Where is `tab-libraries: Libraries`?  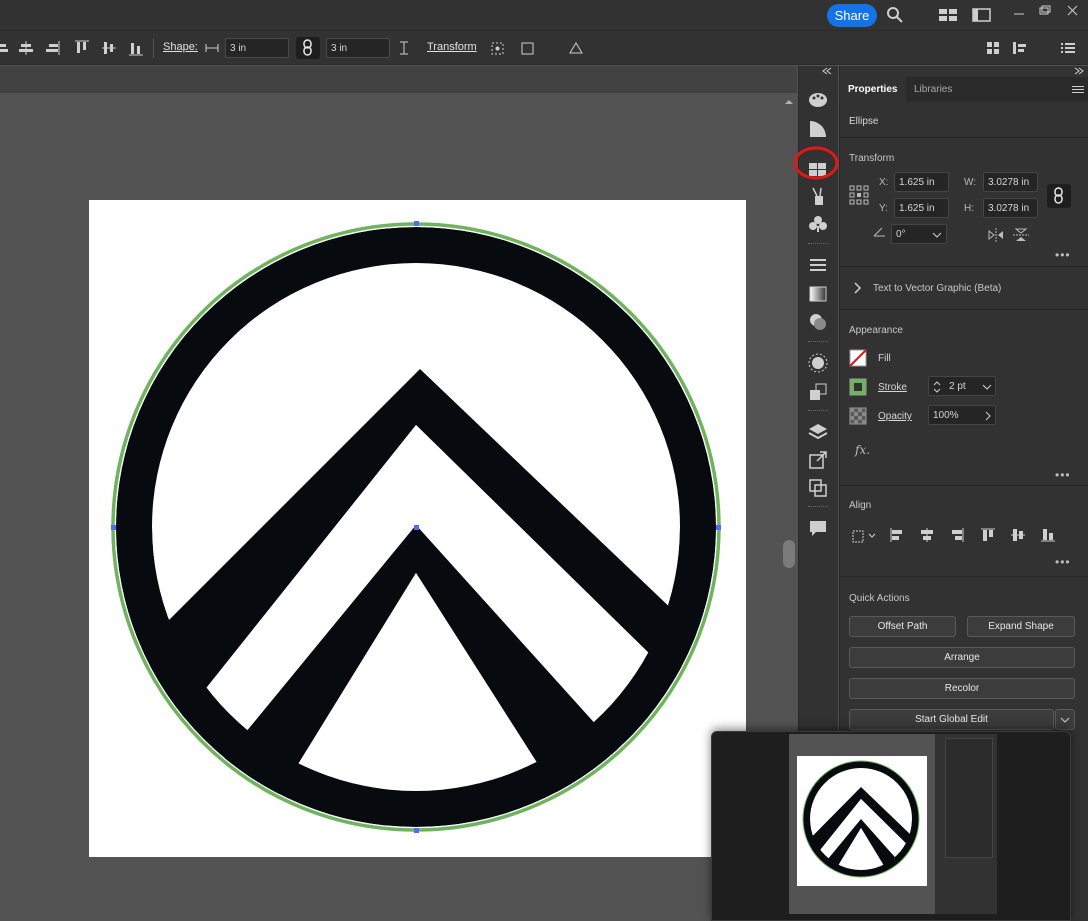
tab-libraries: Libraries is located at coordinates (933, 89).